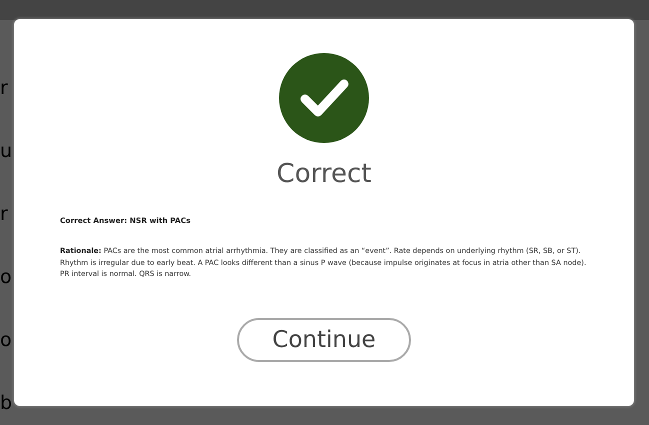  What do you see at coordinates (324, 98) in the screenshot?
I see `checkmark-icon` at bounding box center [324, 98].